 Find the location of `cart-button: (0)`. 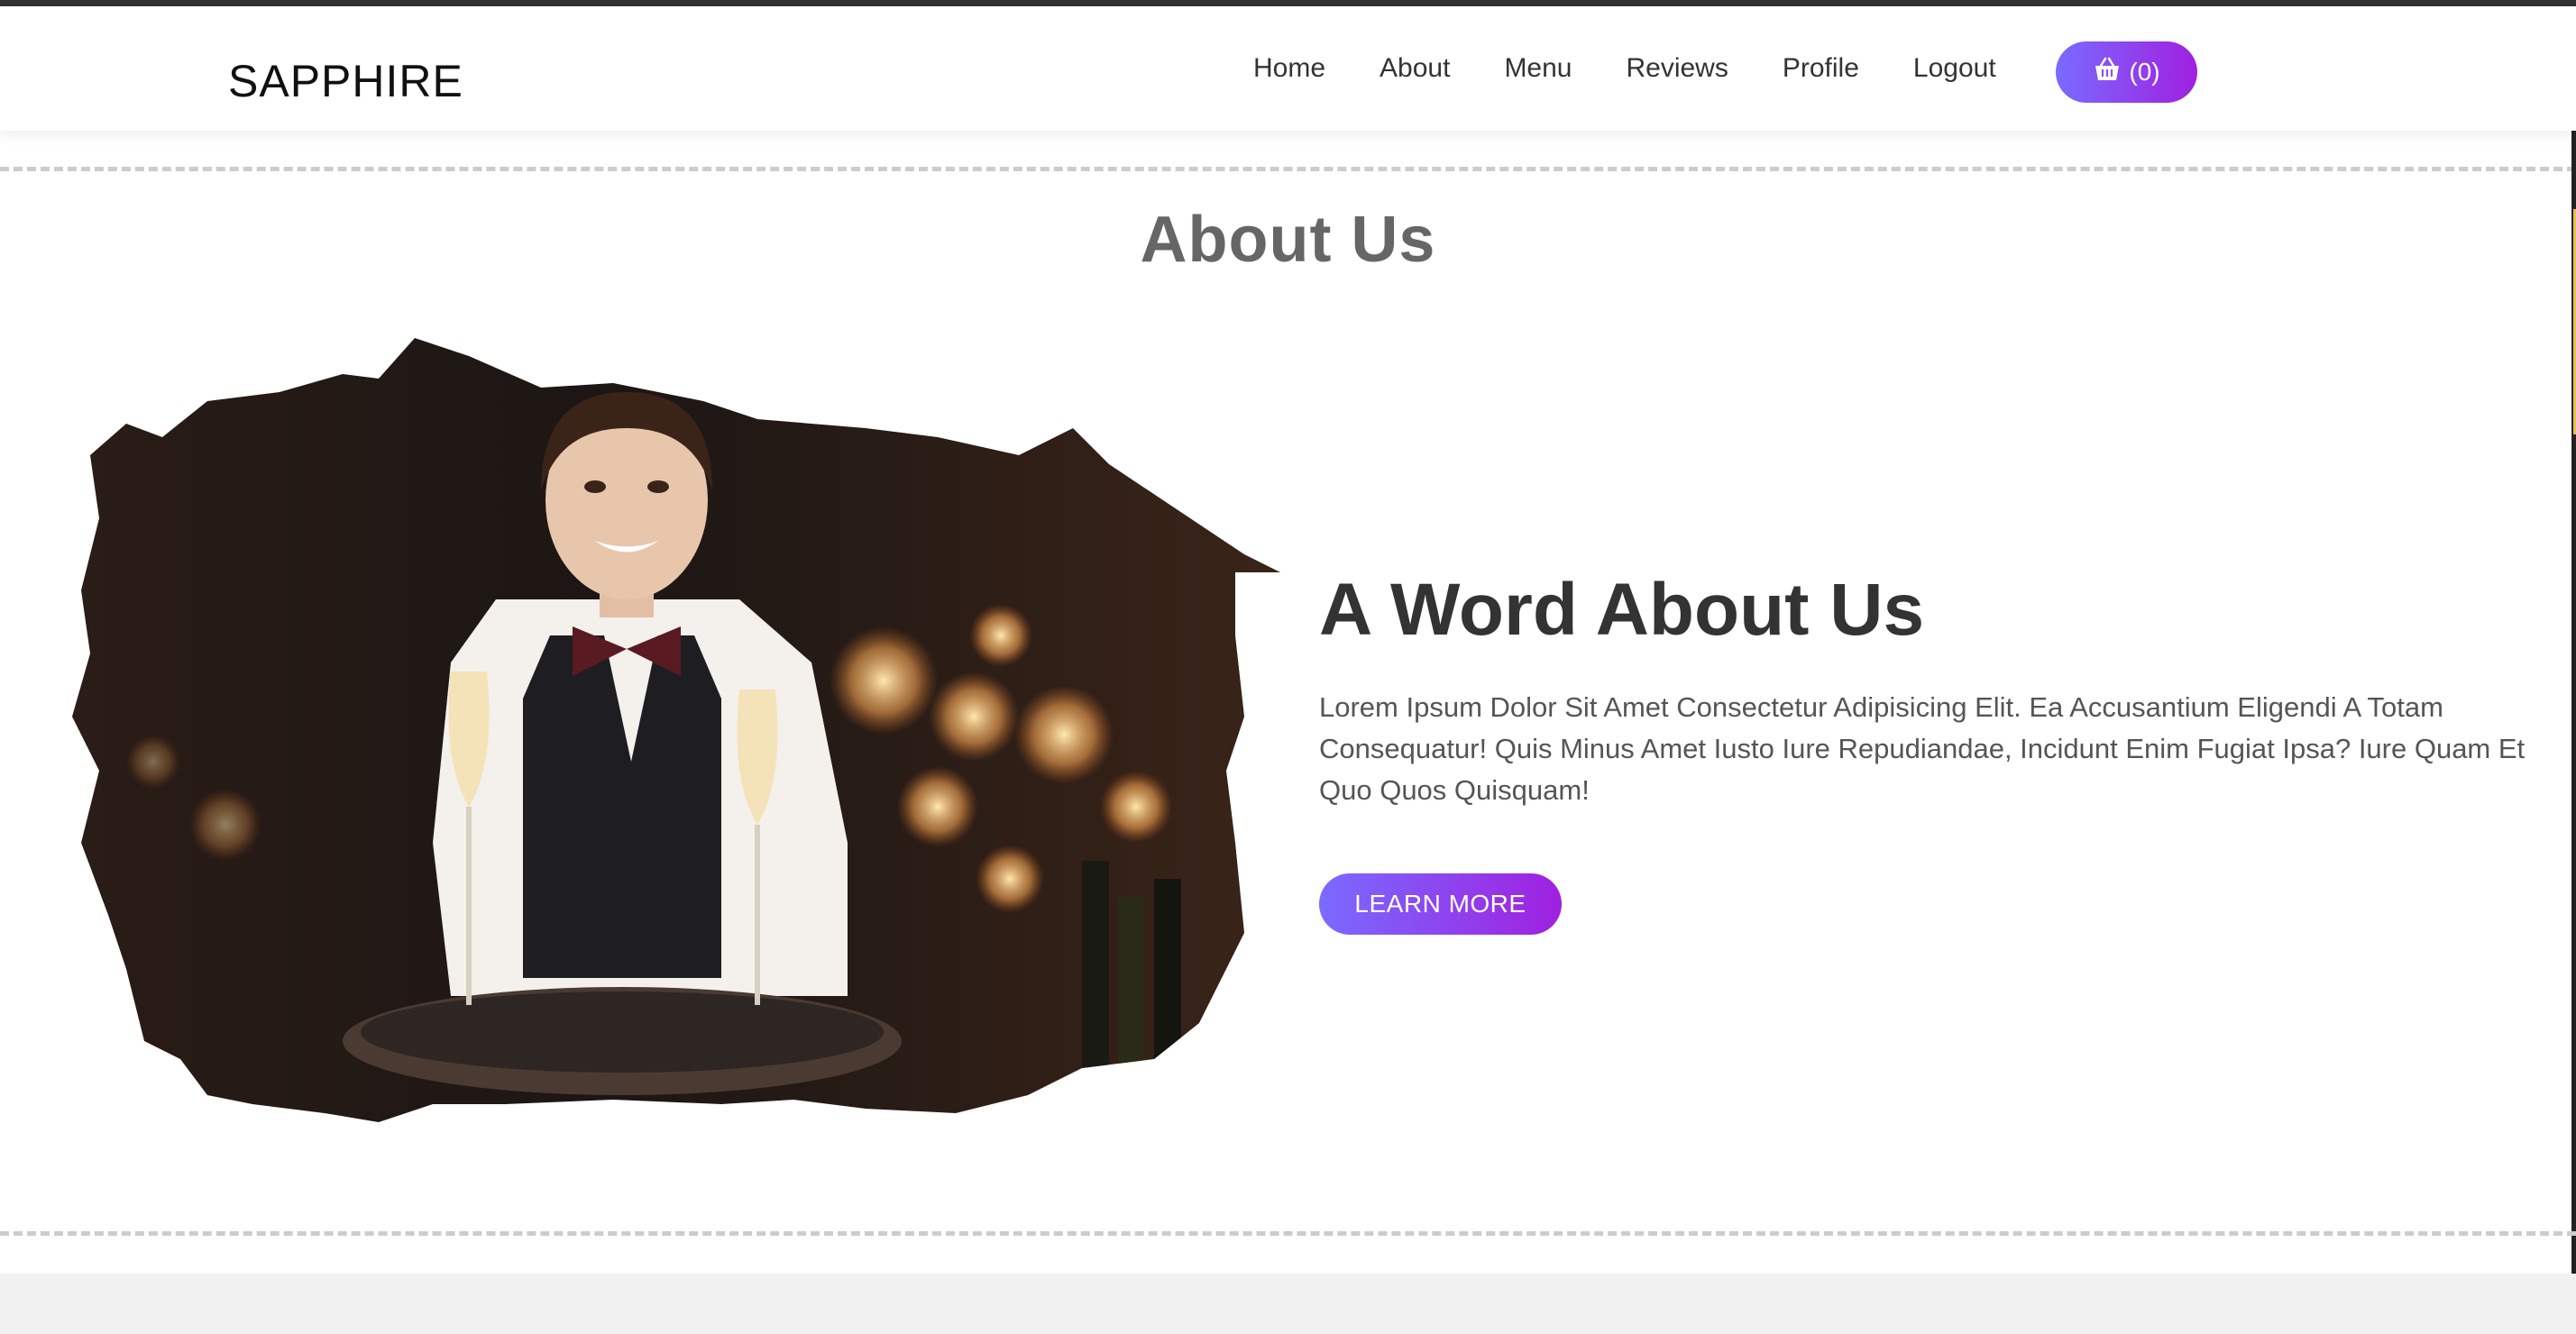

cart-button: (0) is located at coordinates (2126, 72).